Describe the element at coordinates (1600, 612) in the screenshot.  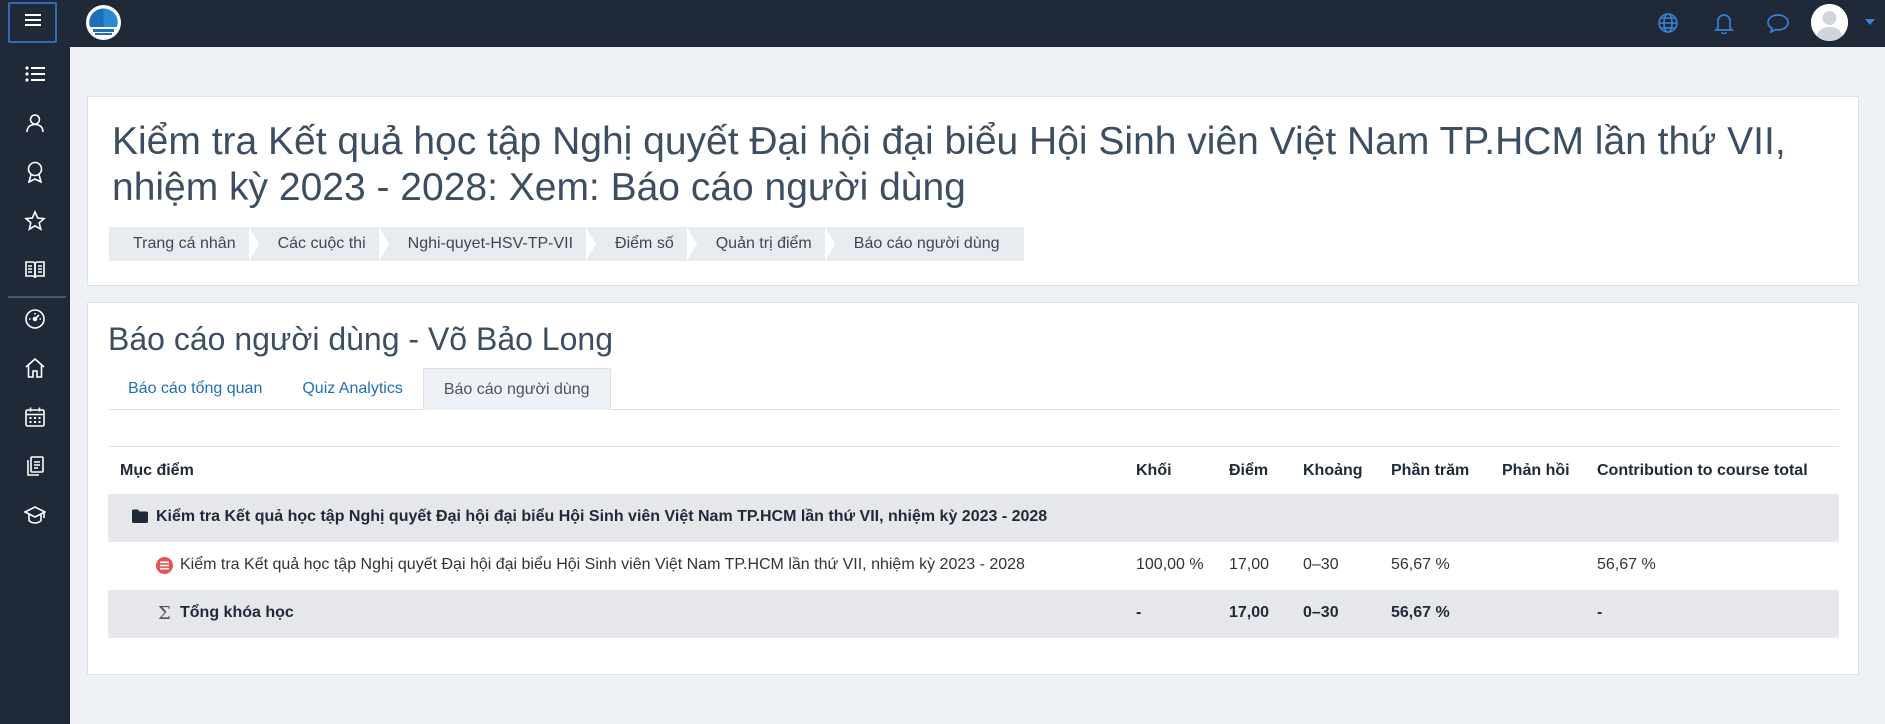
I see `total-contribution: -` at that location.